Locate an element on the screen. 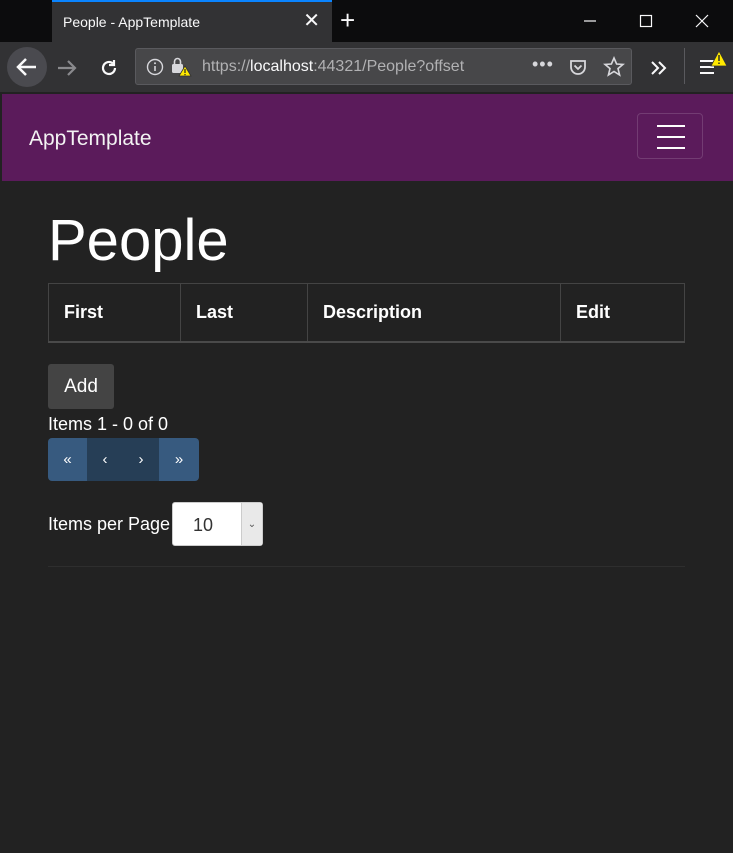  url-text: https://localhost:44321/People?offset is located at coordinates (347, 67).